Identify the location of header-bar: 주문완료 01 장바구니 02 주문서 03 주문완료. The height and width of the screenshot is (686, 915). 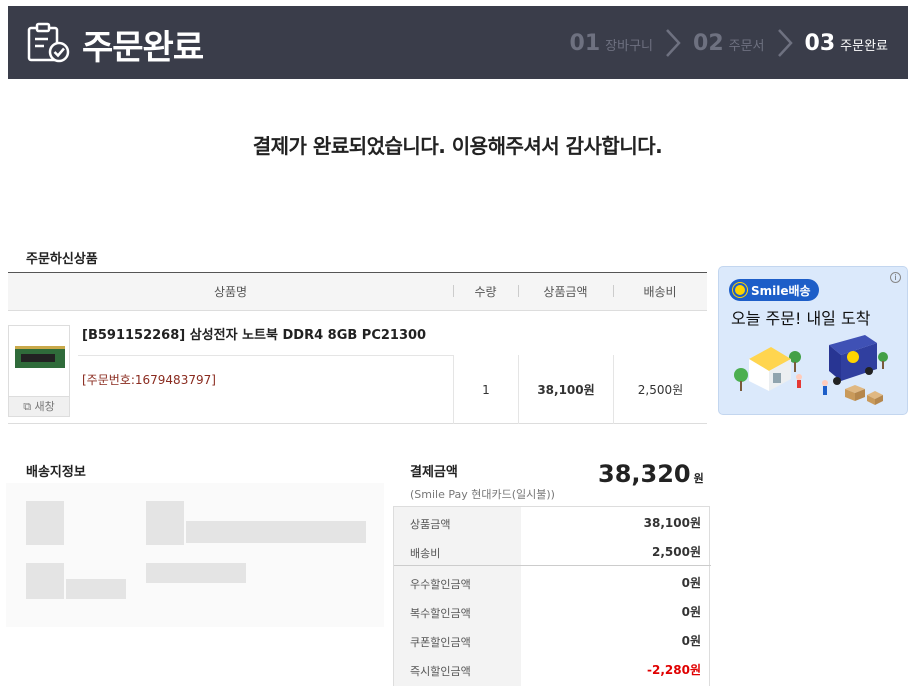
(458, 42).